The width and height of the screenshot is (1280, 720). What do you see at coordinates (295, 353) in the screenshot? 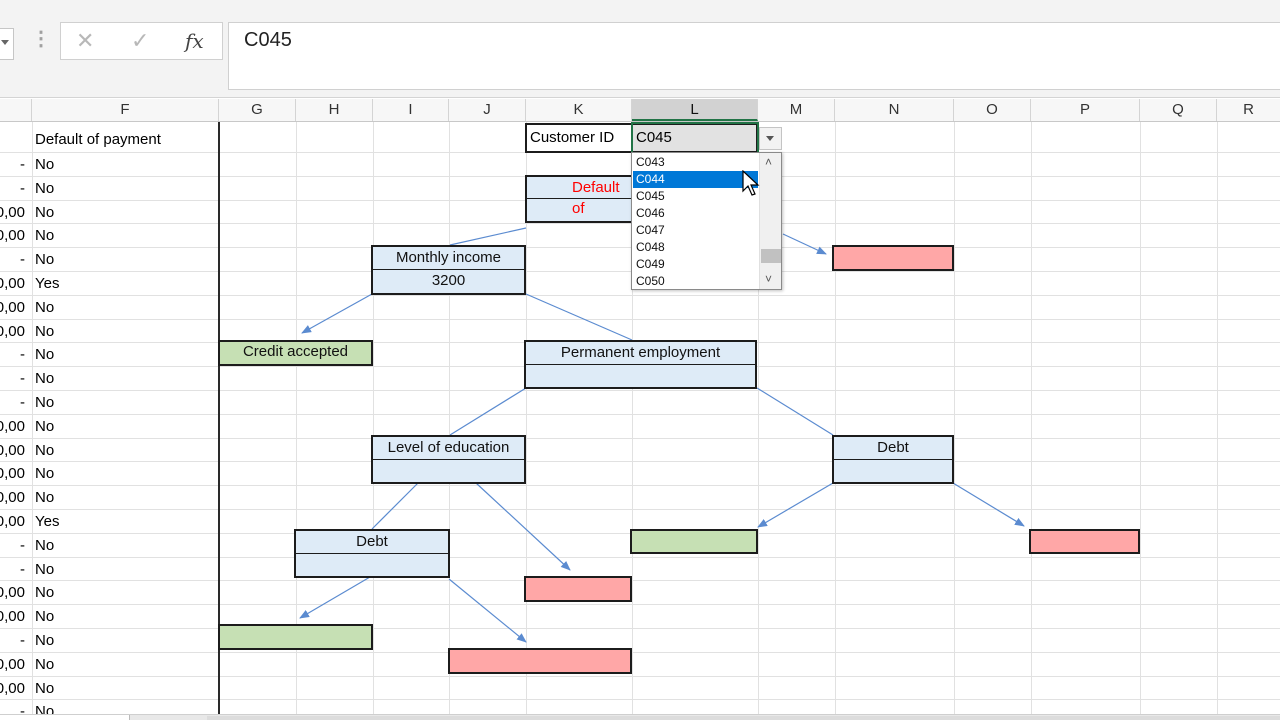
I see `credit-accepted-leaf: Credit accepted` at bounding box center [295, 353].